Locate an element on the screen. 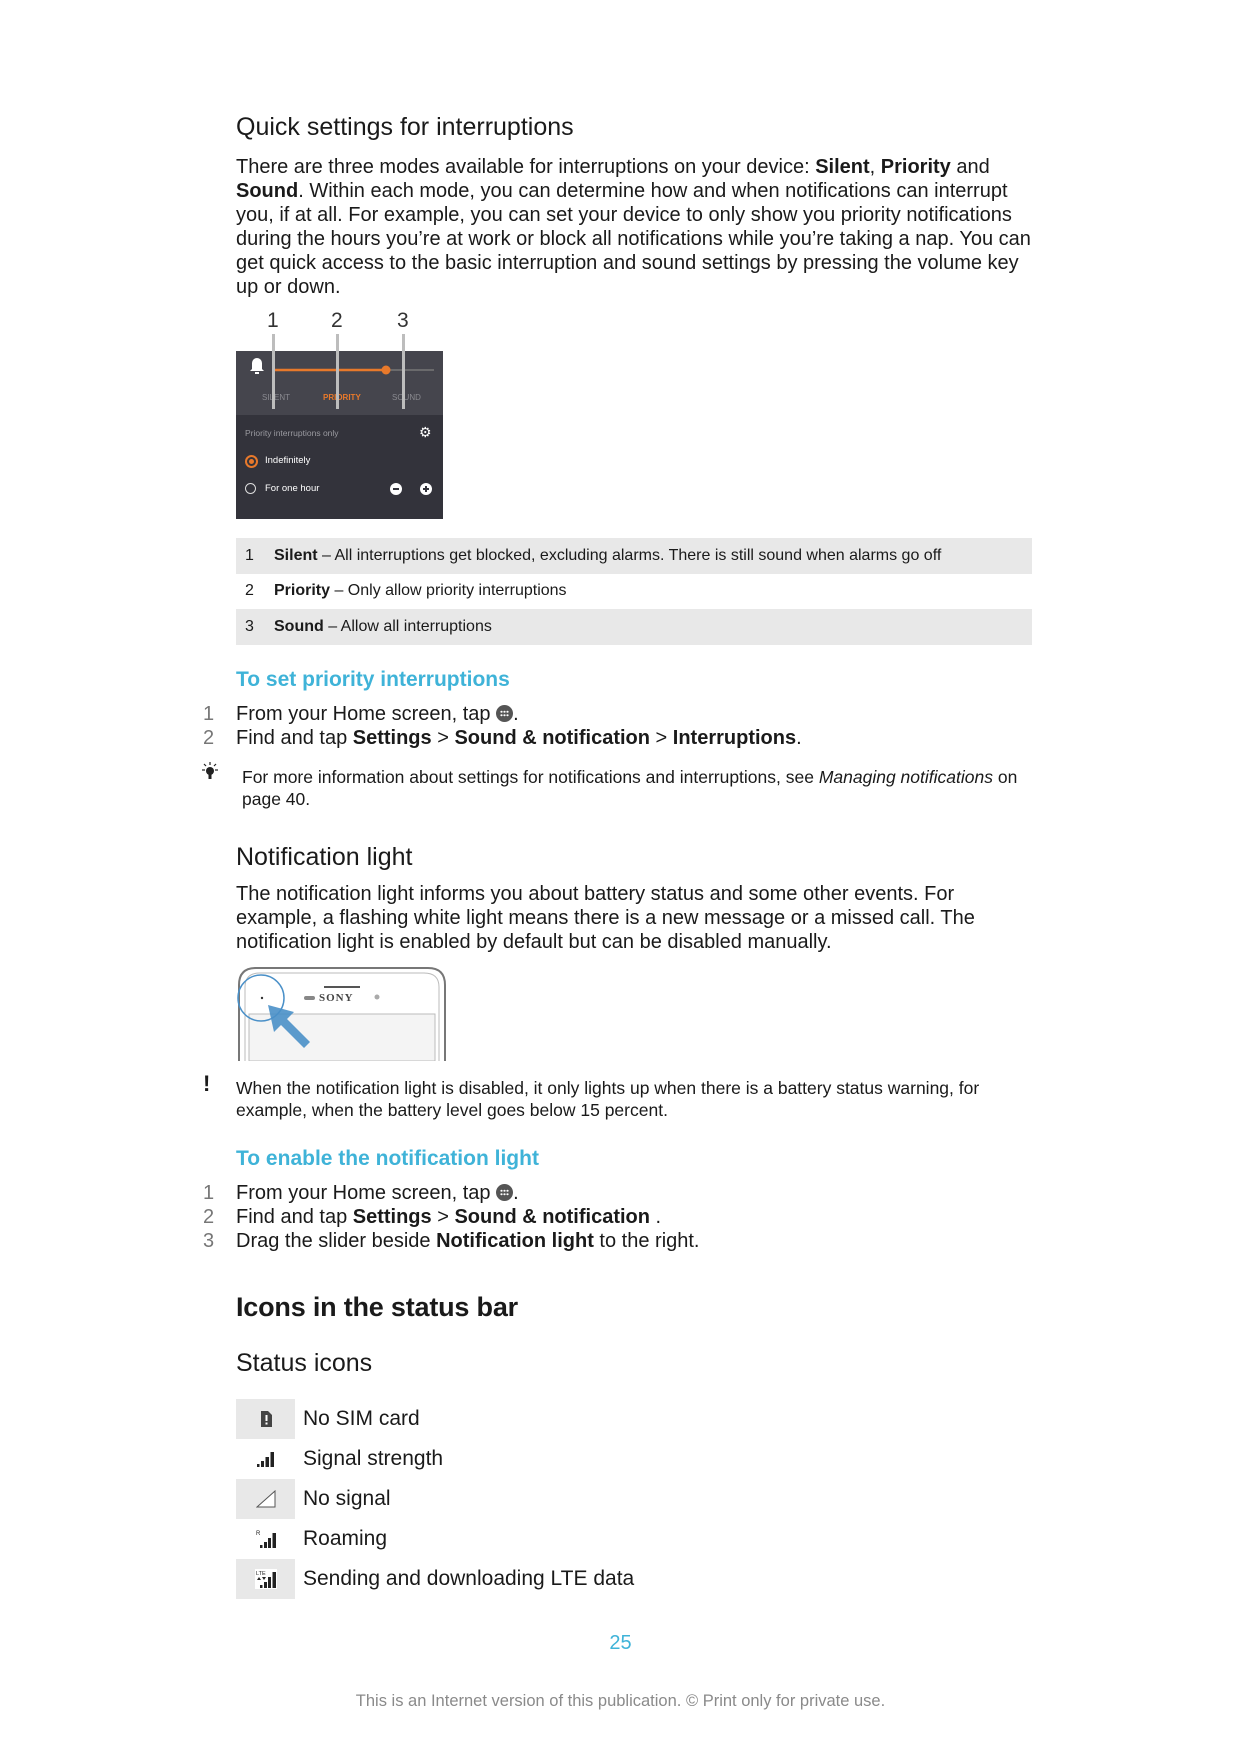 The width and height of the screenshot is (1241, 1754). svg-text: R is located at coordinates (258, 1534).